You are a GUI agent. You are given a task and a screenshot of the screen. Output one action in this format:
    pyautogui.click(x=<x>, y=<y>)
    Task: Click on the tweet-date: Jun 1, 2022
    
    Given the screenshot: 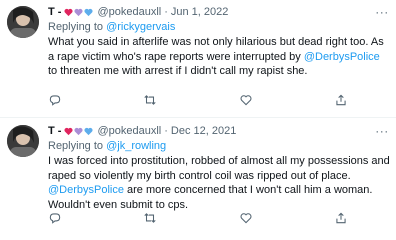 What is the action you would take?
    pyautogui.click(x=200, y=12)
    